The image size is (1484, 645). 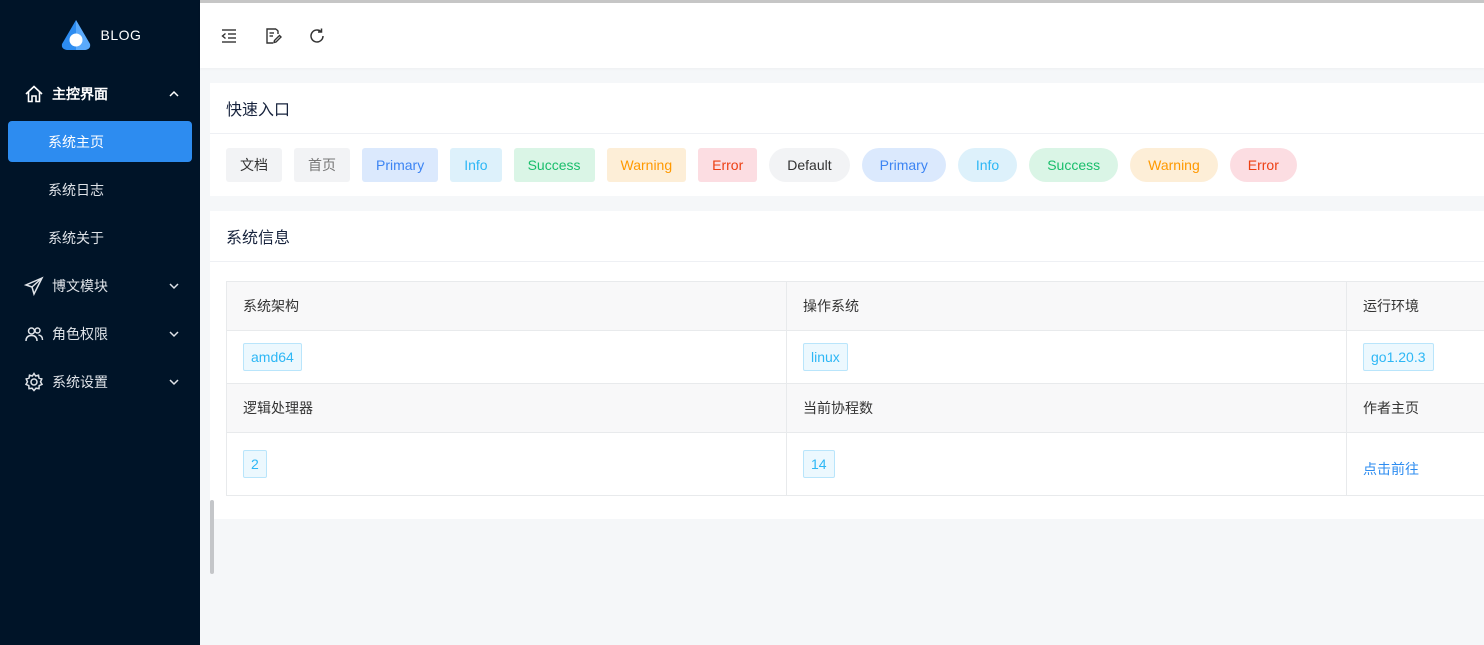 What do you see at coordinates (1391, 306) in the screenshot?
I see `header-runtime: 运行环境` at bounding box center [1391, 306].